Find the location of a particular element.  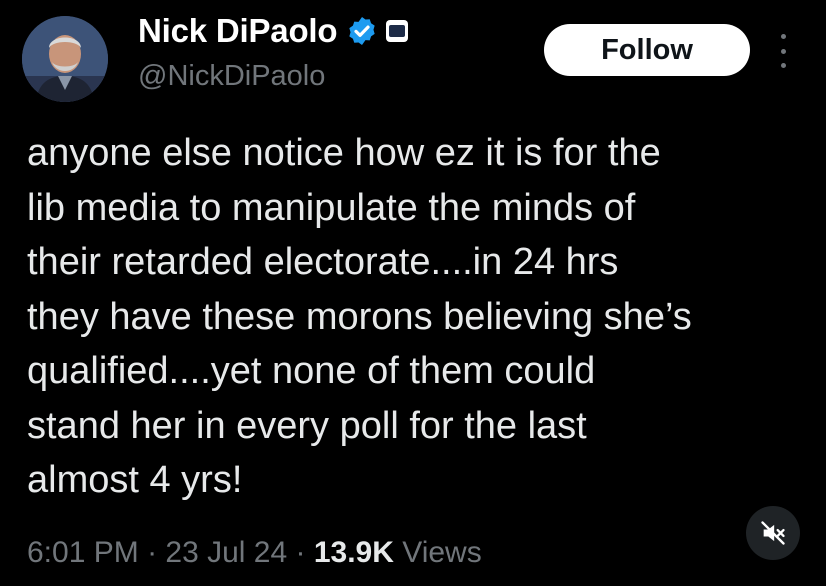

affiliation-badge-icon is located at coordinates (397, 31).